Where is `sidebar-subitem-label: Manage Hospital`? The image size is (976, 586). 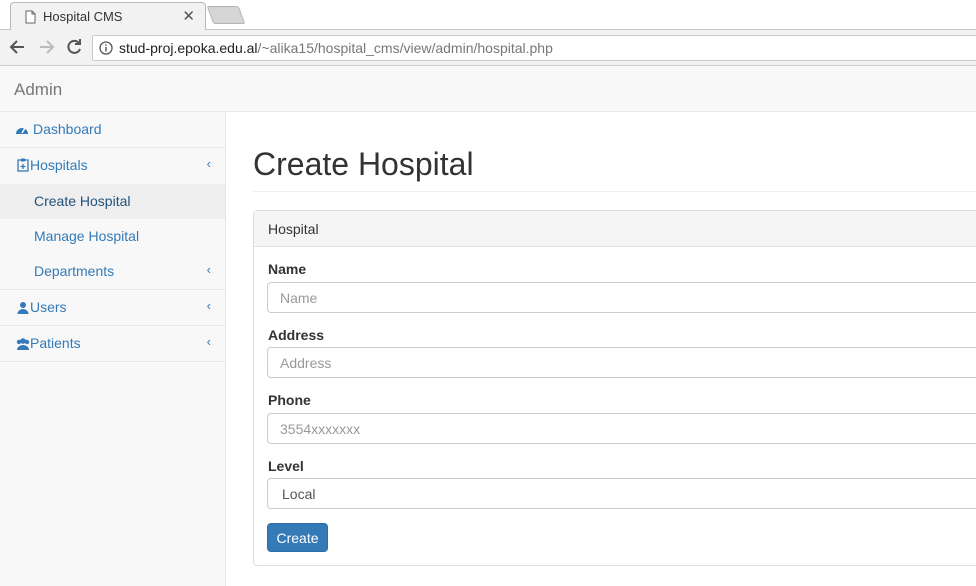
sidebar-subitem-label: Manage Hospital is located at coordinates (87, 236).